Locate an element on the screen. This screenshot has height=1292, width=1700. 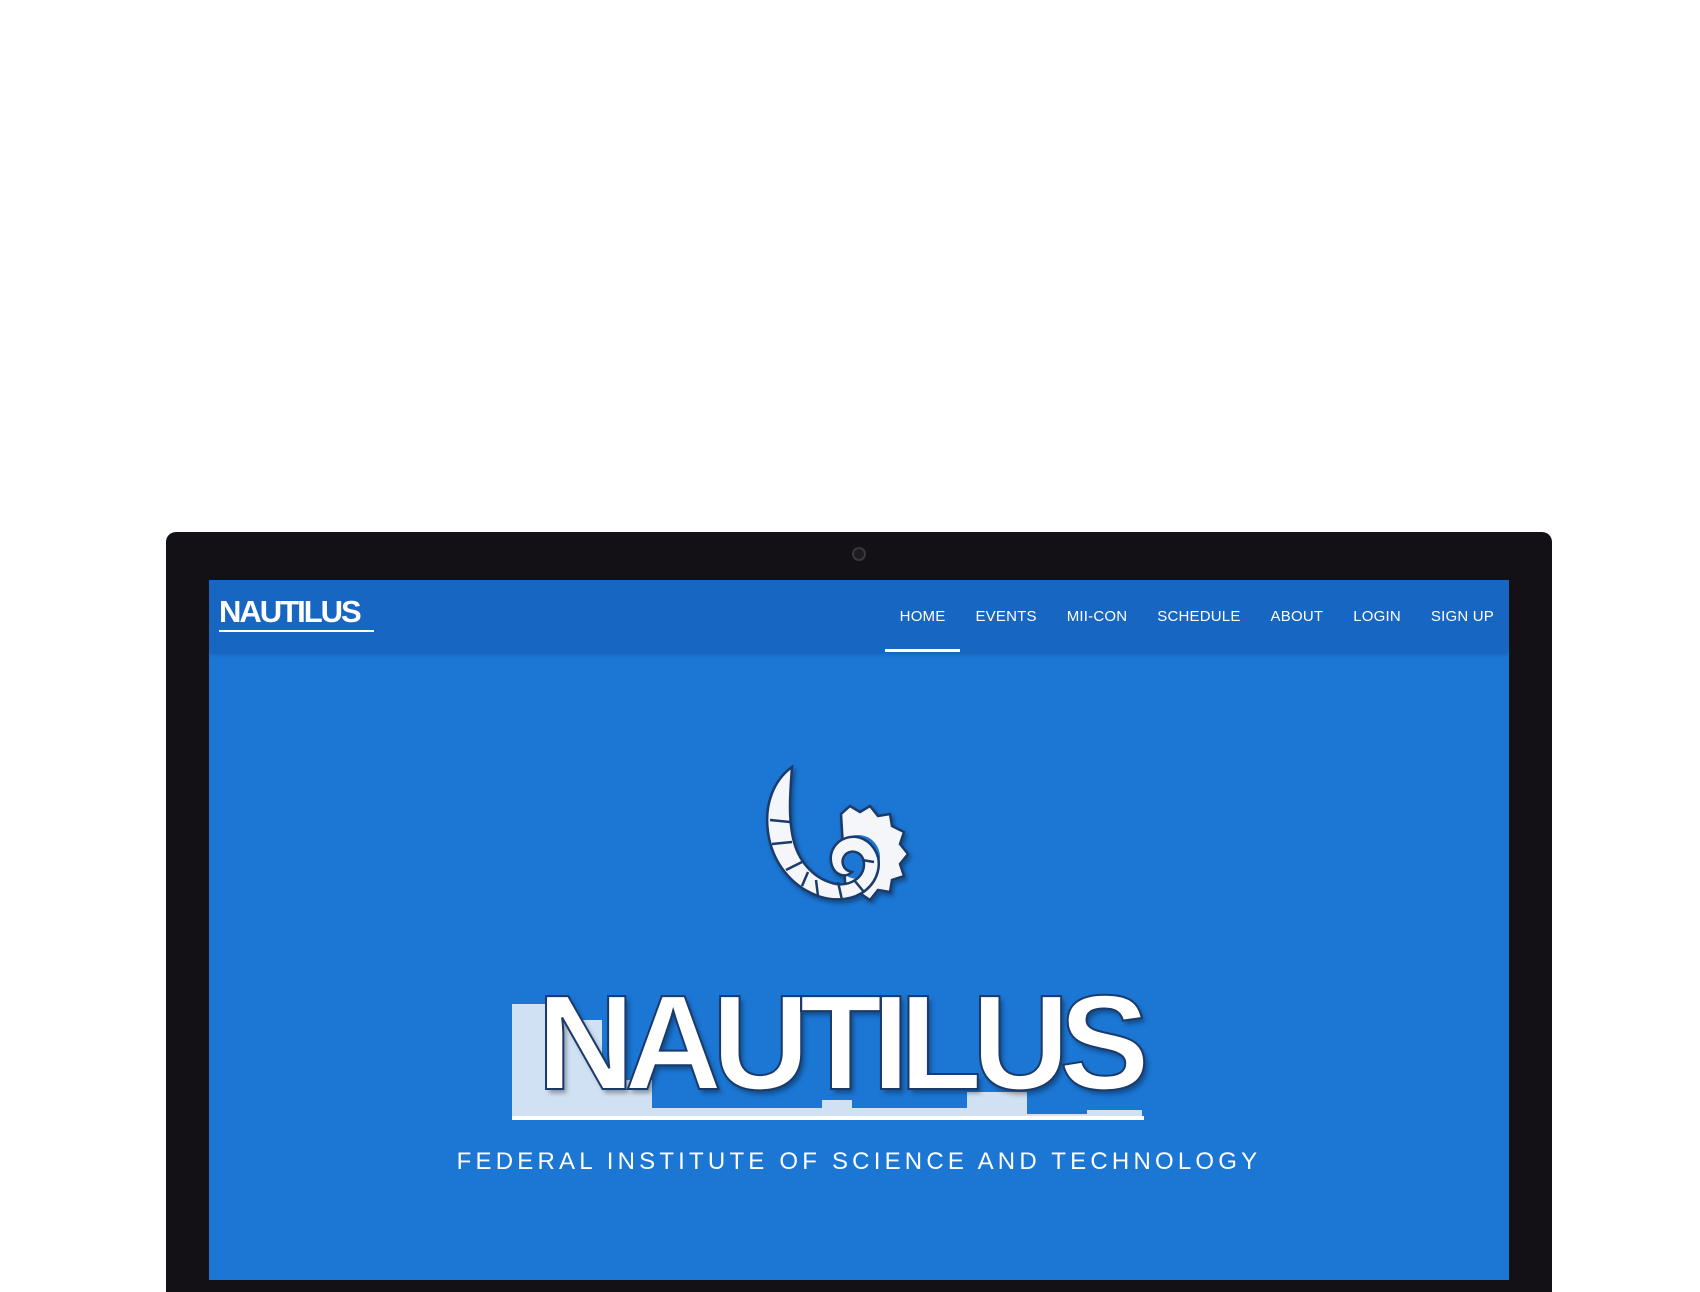
camera-icon is located at coordinates (859, 554).